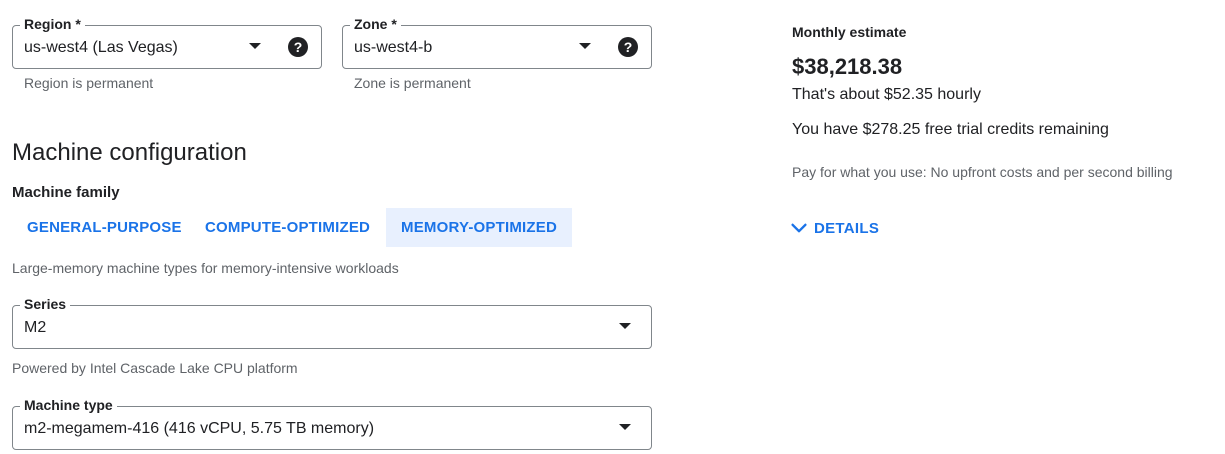 The height and width of the screenshot is (454, 1225). I want to click on region-value: us-west4 (Las Vegas), so click(101, 47).